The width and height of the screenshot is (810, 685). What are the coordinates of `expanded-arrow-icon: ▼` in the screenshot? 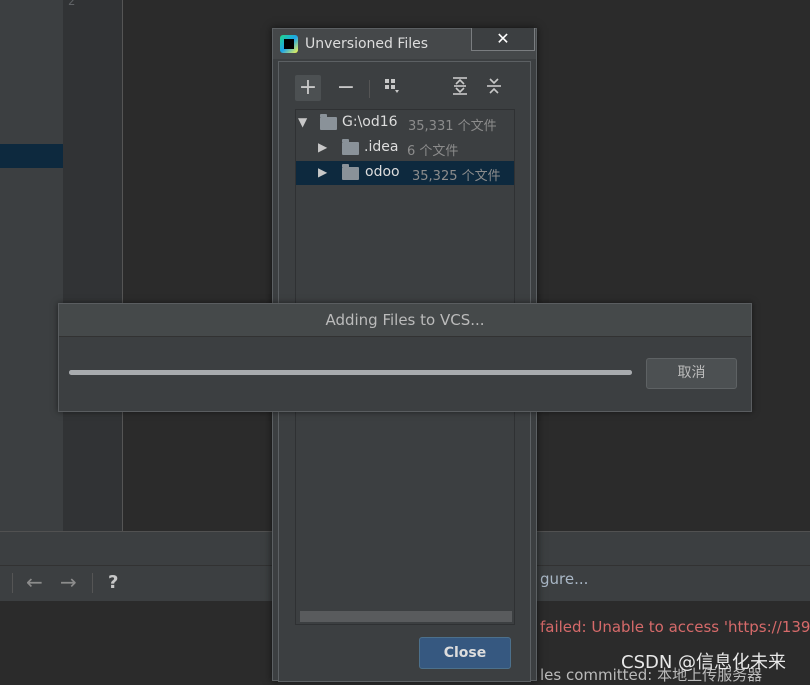 It's located at (302, 122).